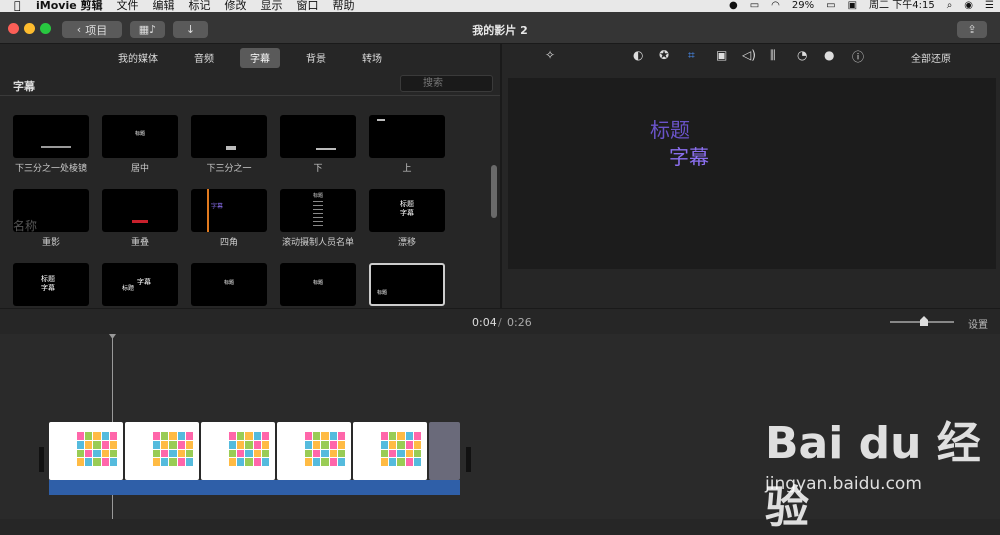  I want to click on thumb-preview: 名称, so click(25, 225).